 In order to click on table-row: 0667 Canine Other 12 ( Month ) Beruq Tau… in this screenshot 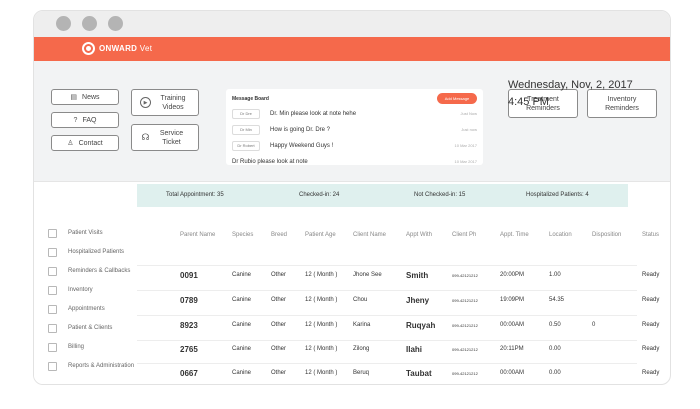, I will do `click(403, 380)`.